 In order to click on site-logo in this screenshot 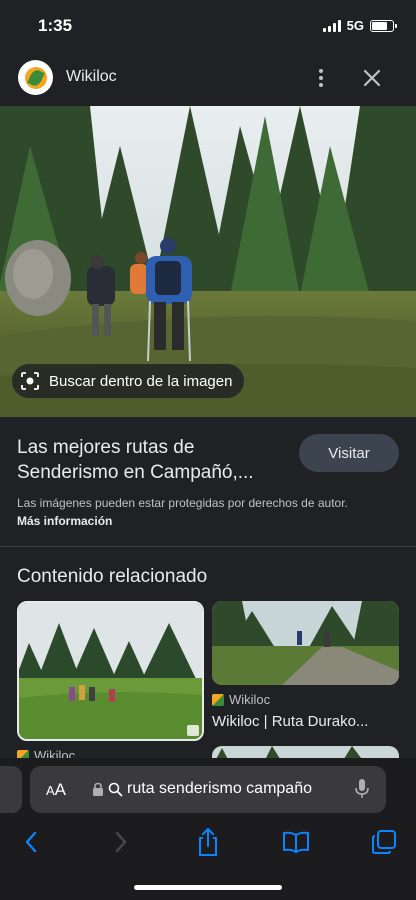, I will do `click(35, 77)`.